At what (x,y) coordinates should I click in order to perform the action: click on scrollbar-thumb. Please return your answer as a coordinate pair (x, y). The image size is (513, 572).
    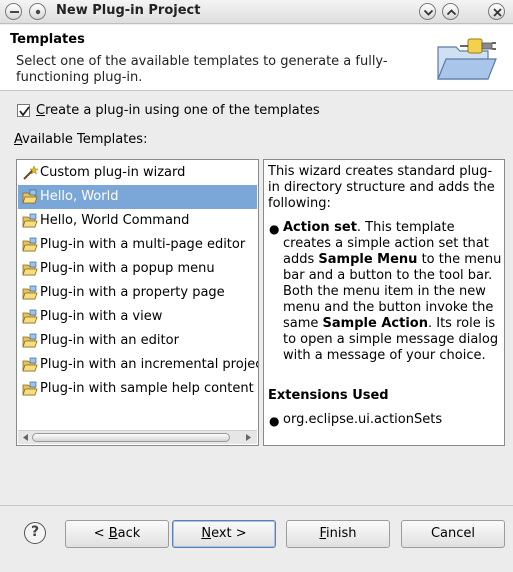
    Looking at the image, I should click on (131, 437).